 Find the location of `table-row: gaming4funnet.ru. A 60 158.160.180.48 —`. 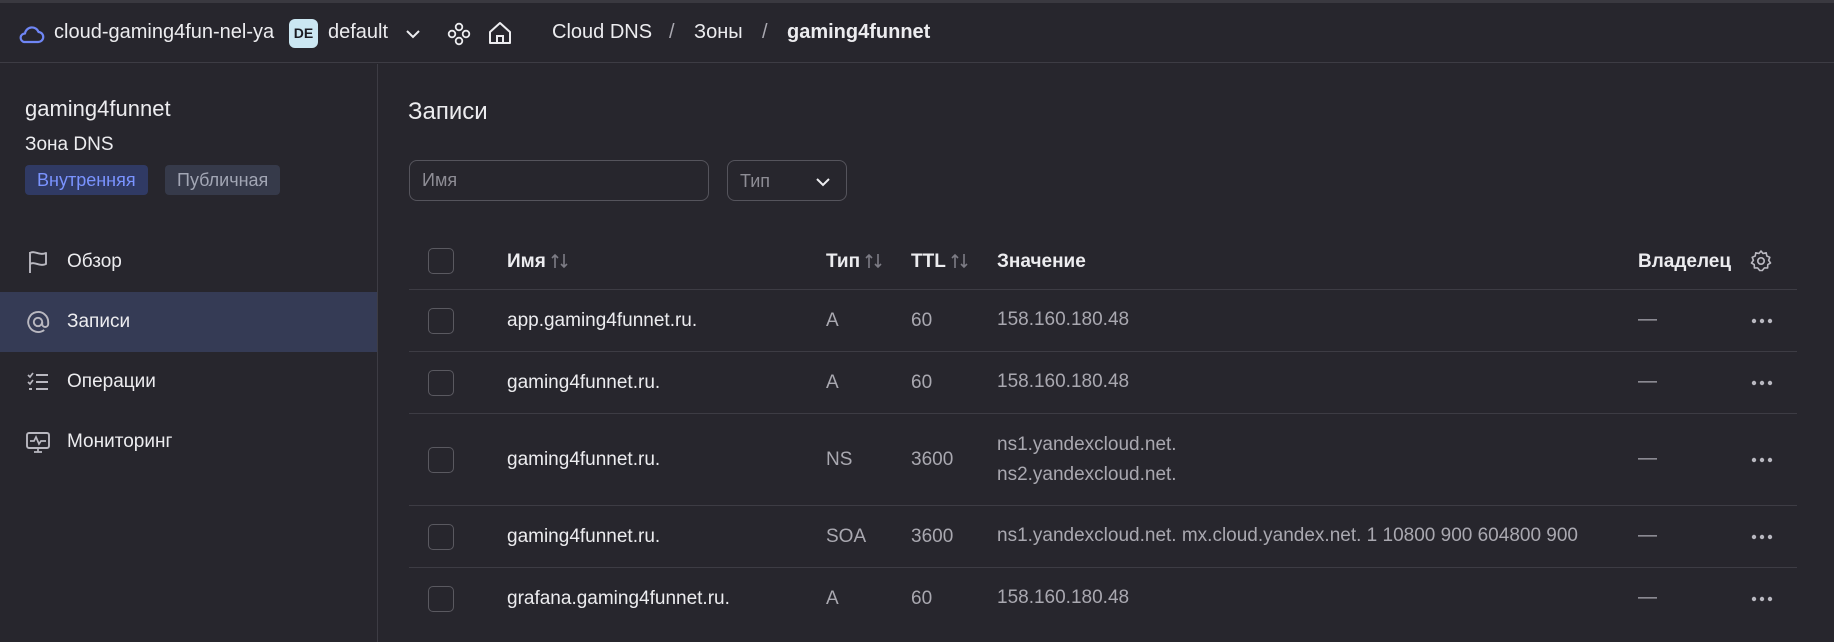

table-row: gaming4funnet.ru. A 60 158.160.180.48 — is located at coordinates (1103, 383).